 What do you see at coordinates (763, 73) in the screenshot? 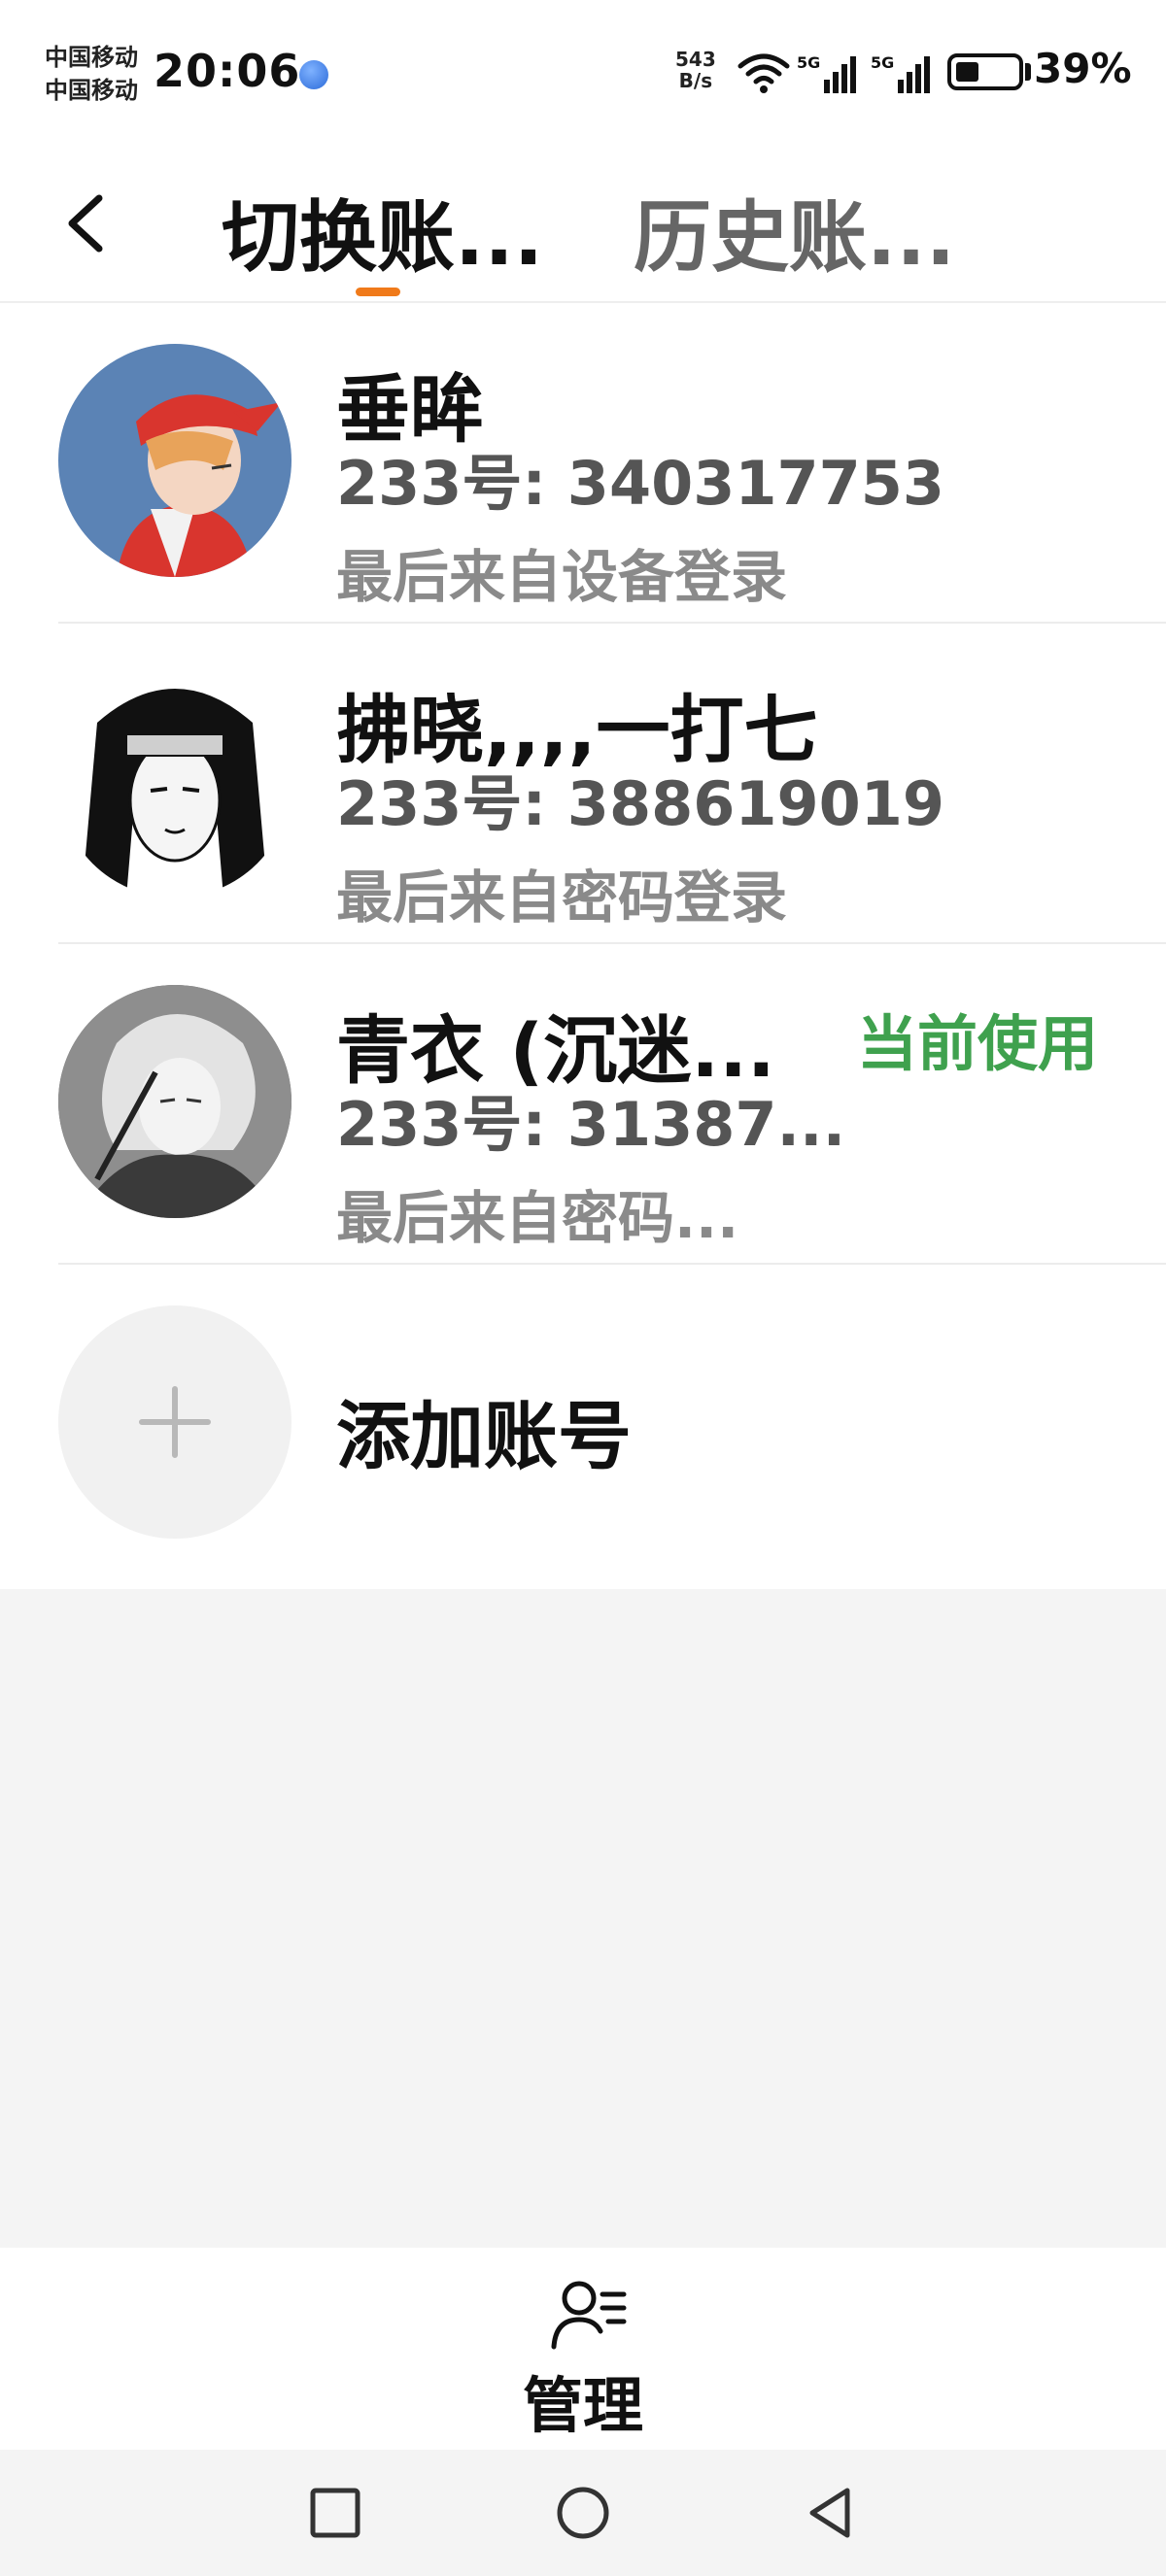
I see `wifi-icon` at bounding box center [763, 73].